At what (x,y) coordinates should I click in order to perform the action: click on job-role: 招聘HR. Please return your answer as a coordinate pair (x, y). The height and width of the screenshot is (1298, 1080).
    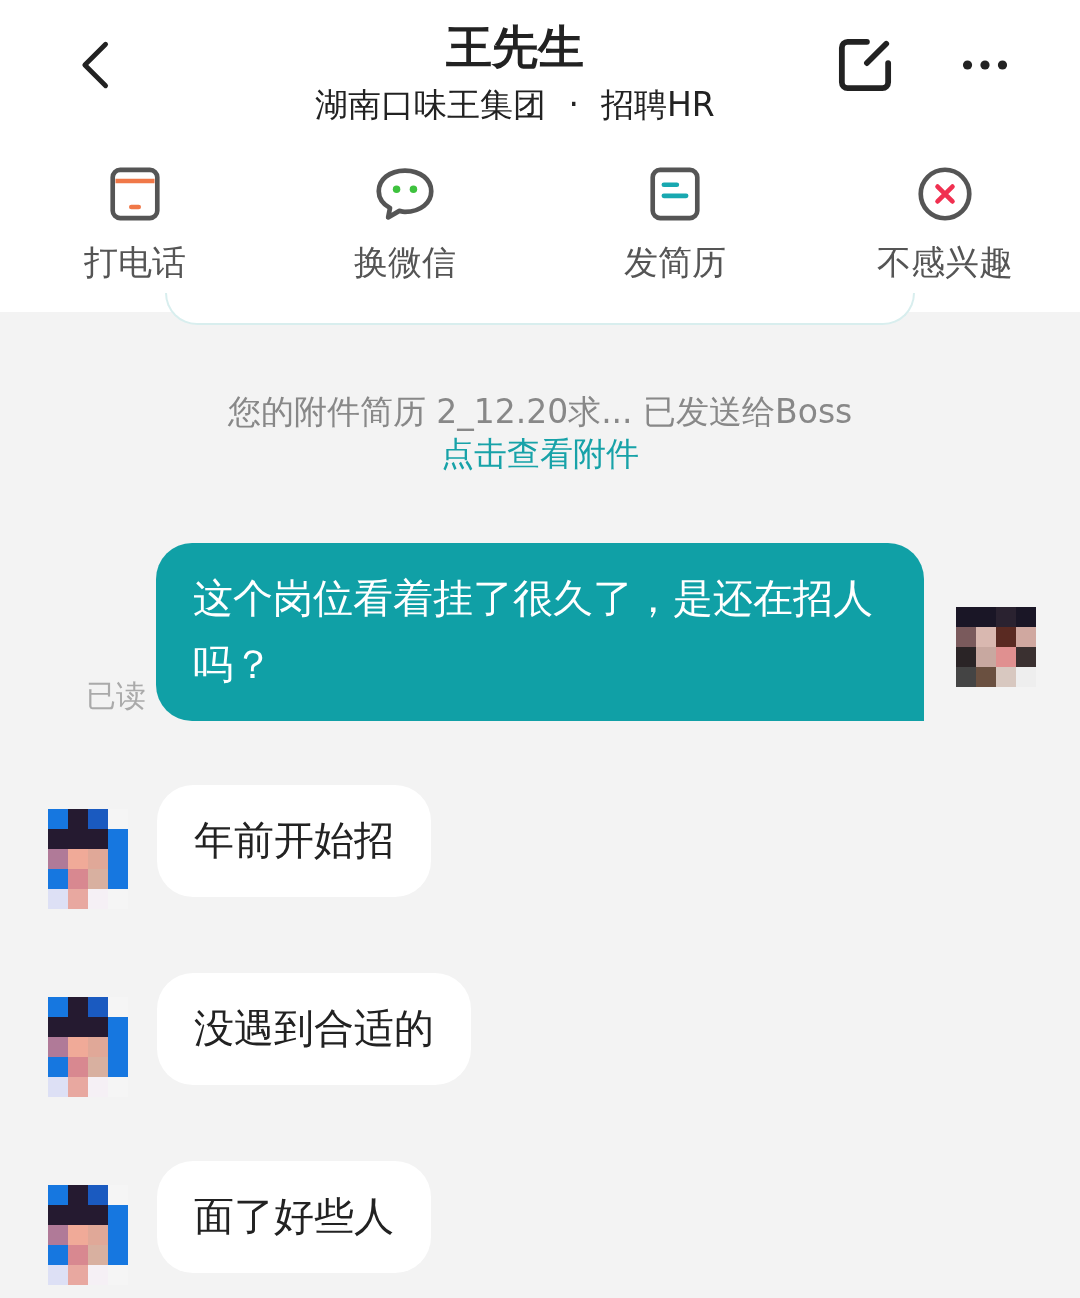
    Looking at the image, I should click on (657, 104).